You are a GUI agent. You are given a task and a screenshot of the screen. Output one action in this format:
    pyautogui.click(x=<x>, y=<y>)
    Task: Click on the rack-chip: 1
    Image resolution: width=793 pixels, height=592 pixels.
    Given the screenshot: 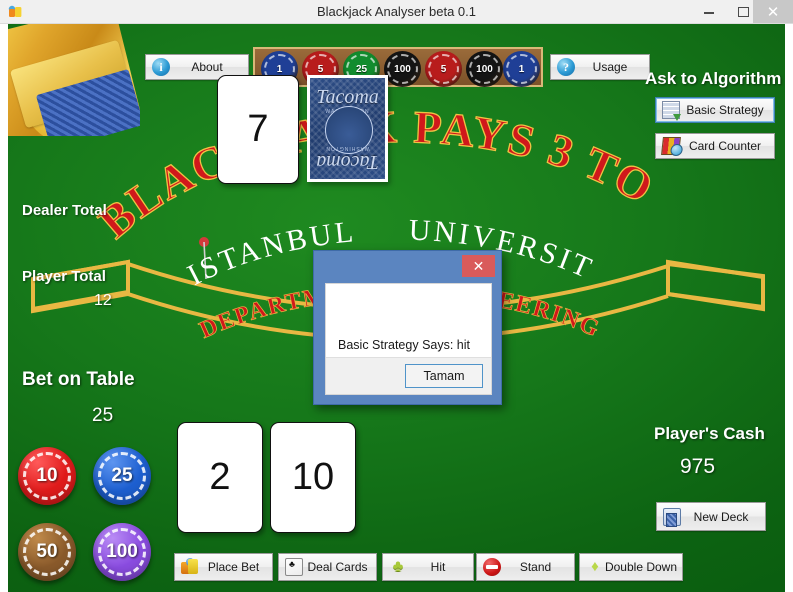 What is the action you would take?
    pyautogui.click(x=521, y=69)
    